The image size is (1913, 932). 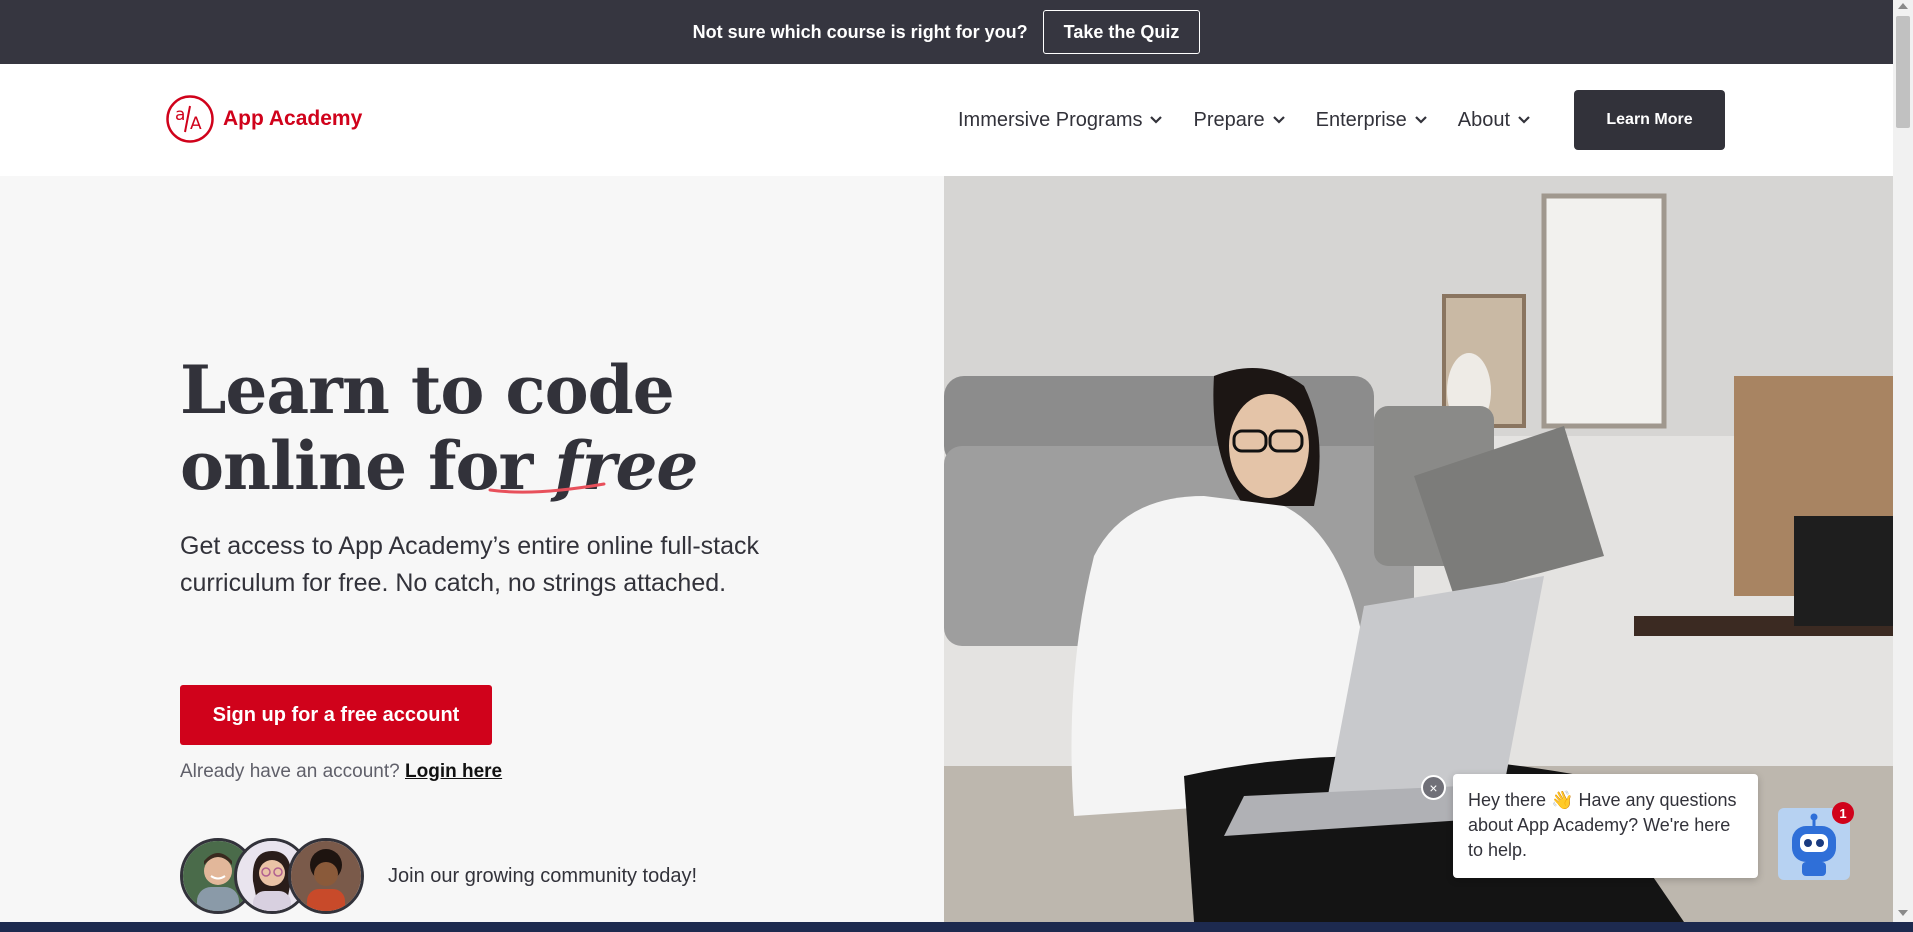 I want to click on os-taskbar, so click(x=956, y=927).